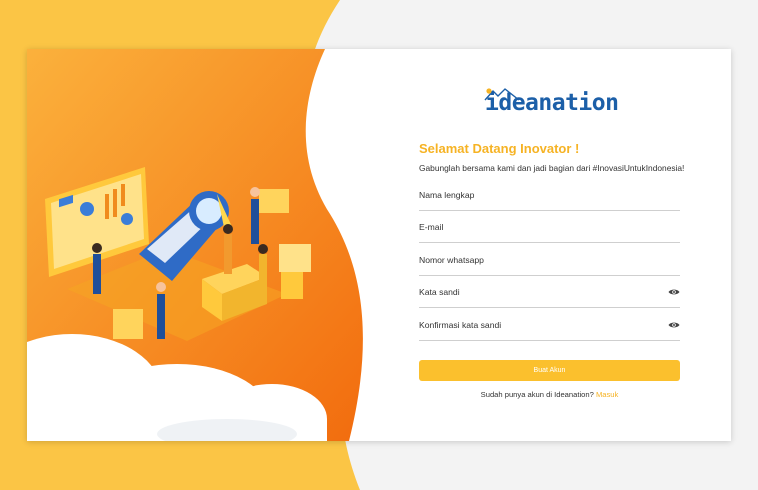 The height and width of the screenshot is (490, 758). I want to click on login-prompt-text: Sudah punya akun di Ideanation?, so click(537, 394).